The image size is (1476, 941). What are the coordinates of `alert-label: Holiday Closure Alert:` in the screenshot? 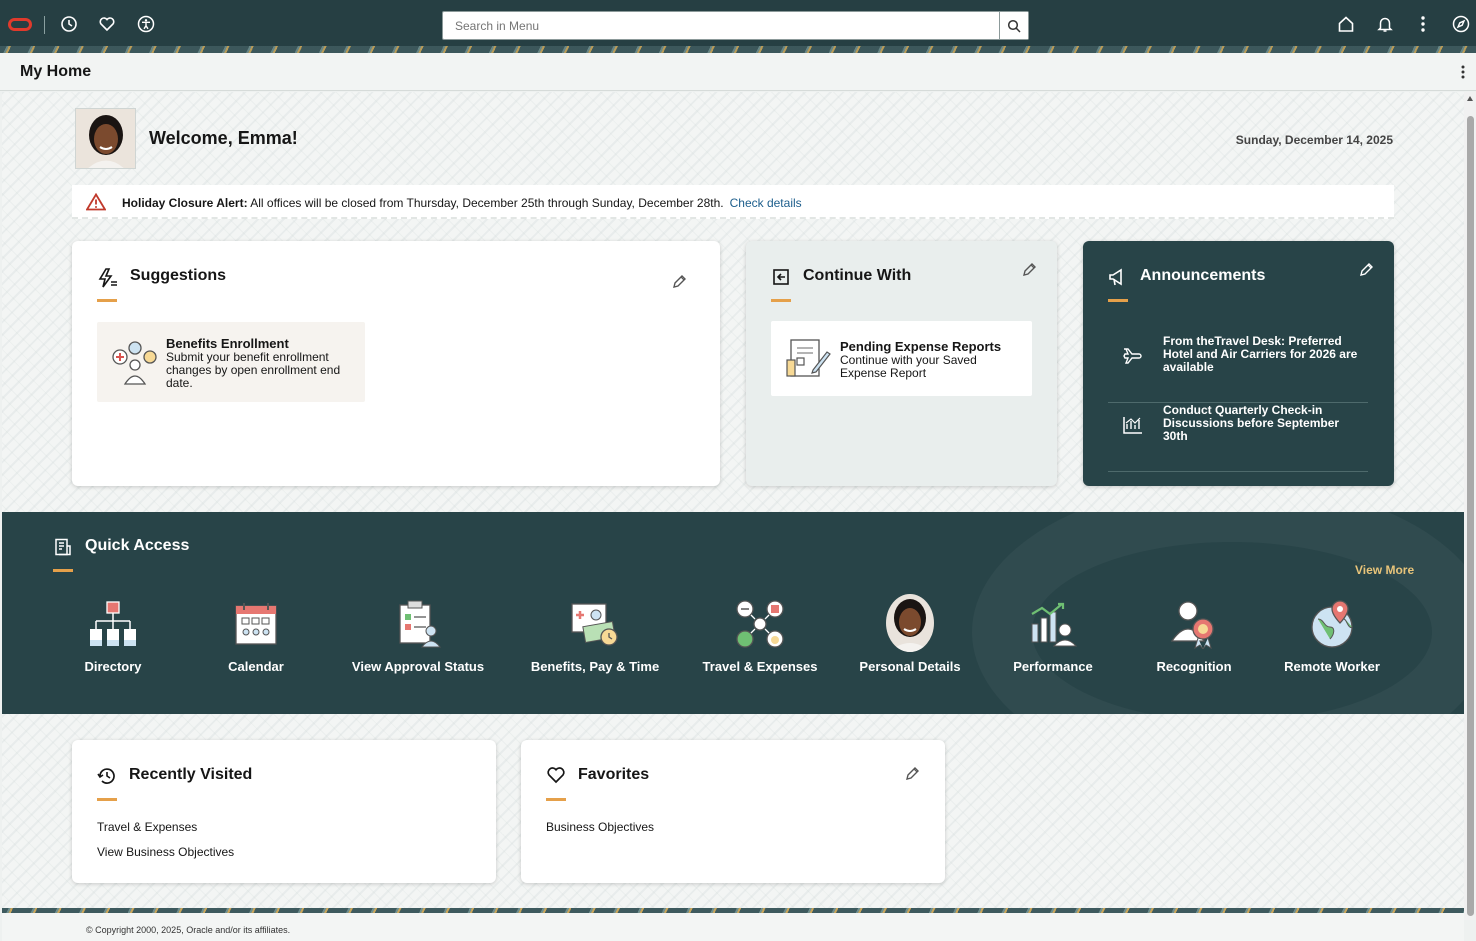 It's located at (185, 203).